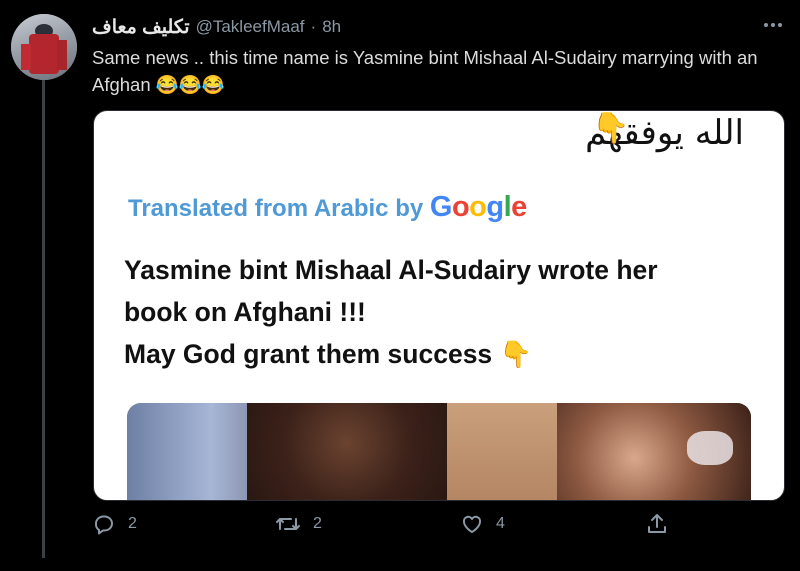 The image size is (800, 571). I want to click on retweet-button: 2, so click(298, 524).